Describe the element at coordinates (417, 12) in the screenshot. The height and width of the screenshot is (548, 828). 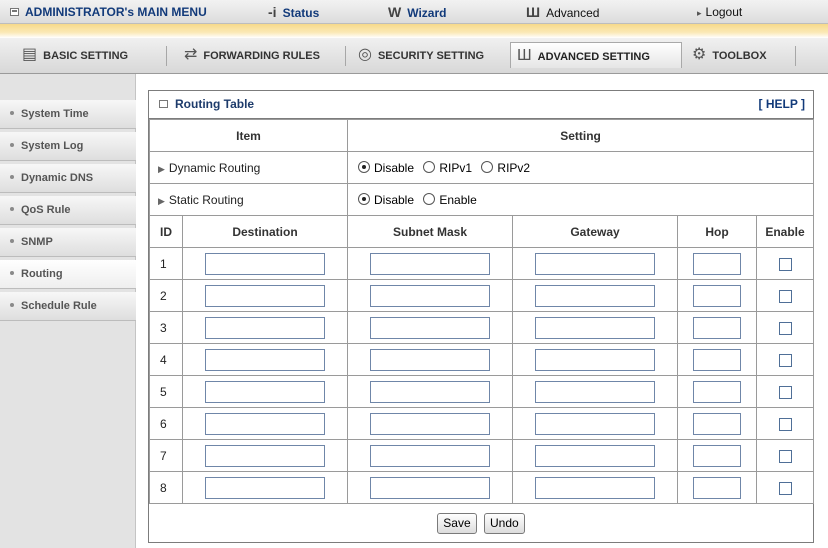
I see `wizard-link: W Wizard` at that location.